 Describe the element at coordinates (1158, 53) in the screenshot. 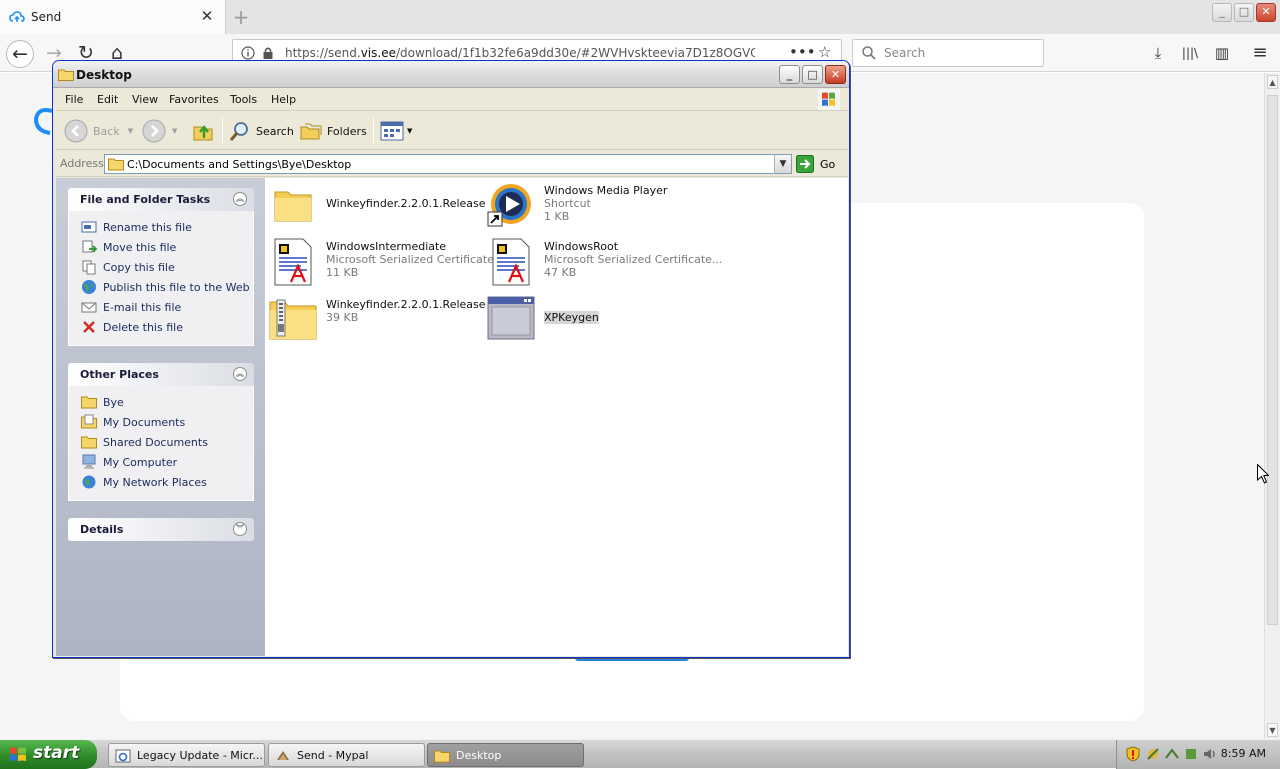

I see `downloads-icon: ⤓` at that location.